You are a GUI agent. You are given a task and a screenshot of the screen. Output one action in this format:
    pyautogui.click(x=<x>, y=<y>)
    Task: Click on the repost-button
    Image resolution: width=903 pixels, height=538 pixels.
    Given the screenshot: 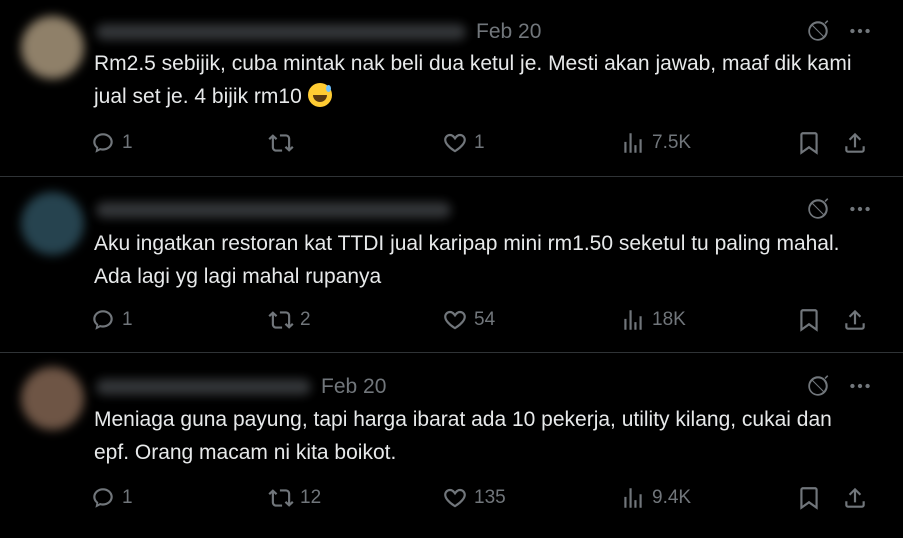 What is the action you would take?
    pyautogui.click(x=284, y=143)
    